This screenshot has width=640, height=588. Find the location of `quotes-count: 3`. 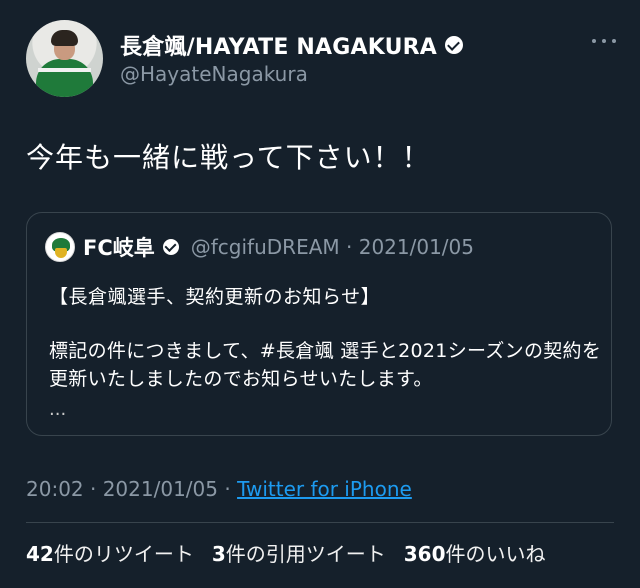

quotes-count: 3 is located at coordinates (218, 554).